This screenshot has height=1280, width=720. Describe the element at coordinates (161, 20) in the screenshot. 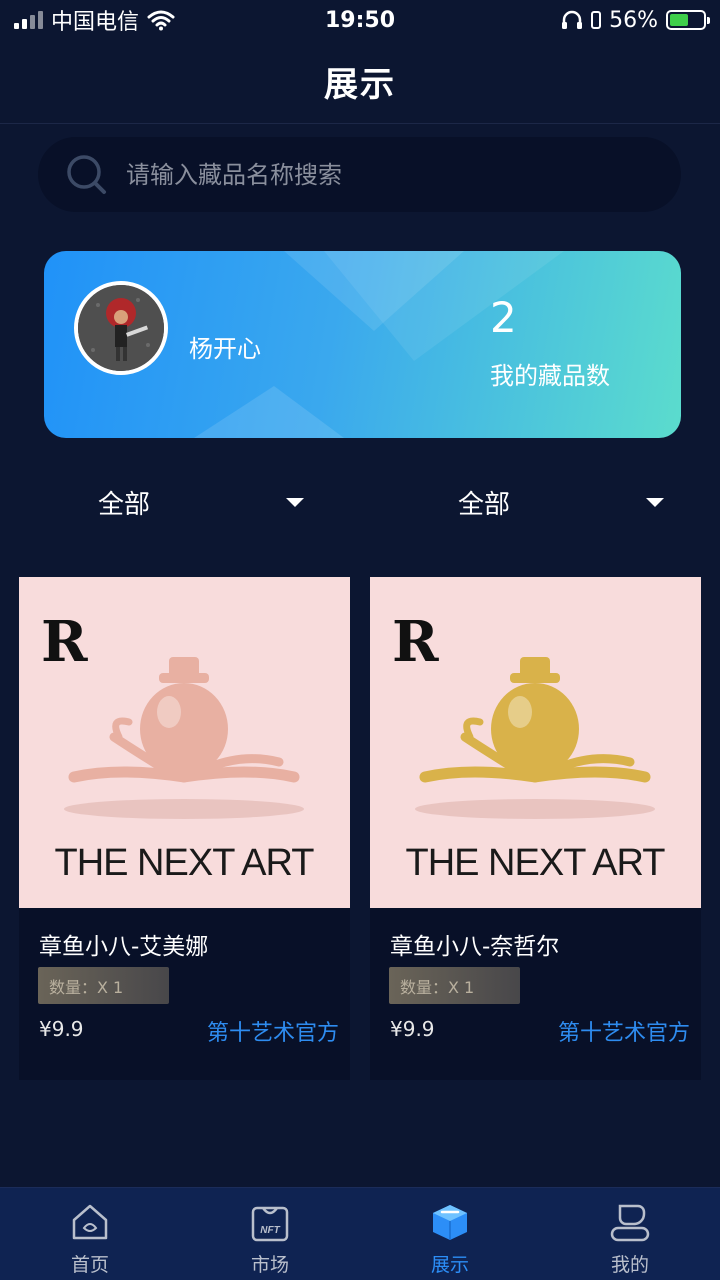

I see `wifi-icon` at that location.